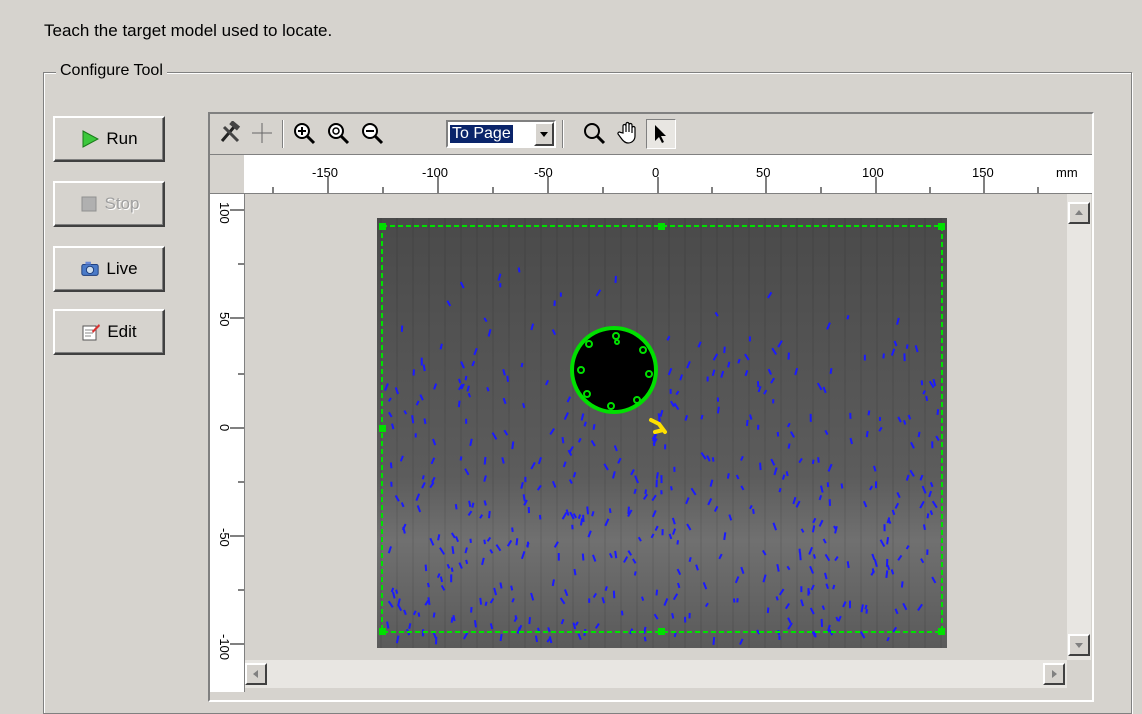 The width and height of the screenshot is (1142, 714). What do you see at coordinates (628, 133) in the screenshot?
I see `pan-hand-icon` at bounding box center [628, 133].